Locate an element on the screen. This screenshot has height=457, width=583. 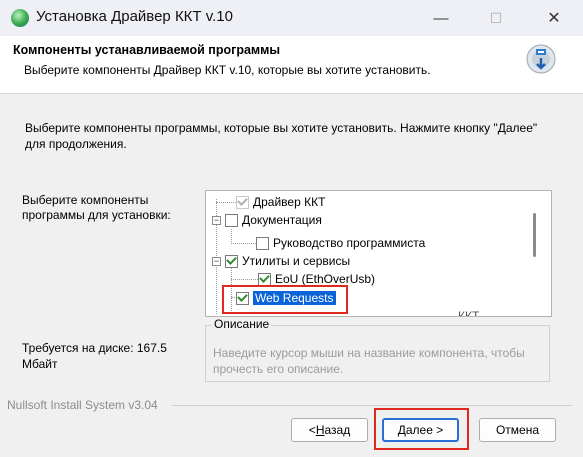
tree-item-programmer-guide: Руководство программиста is located at coordinates (340, 243).